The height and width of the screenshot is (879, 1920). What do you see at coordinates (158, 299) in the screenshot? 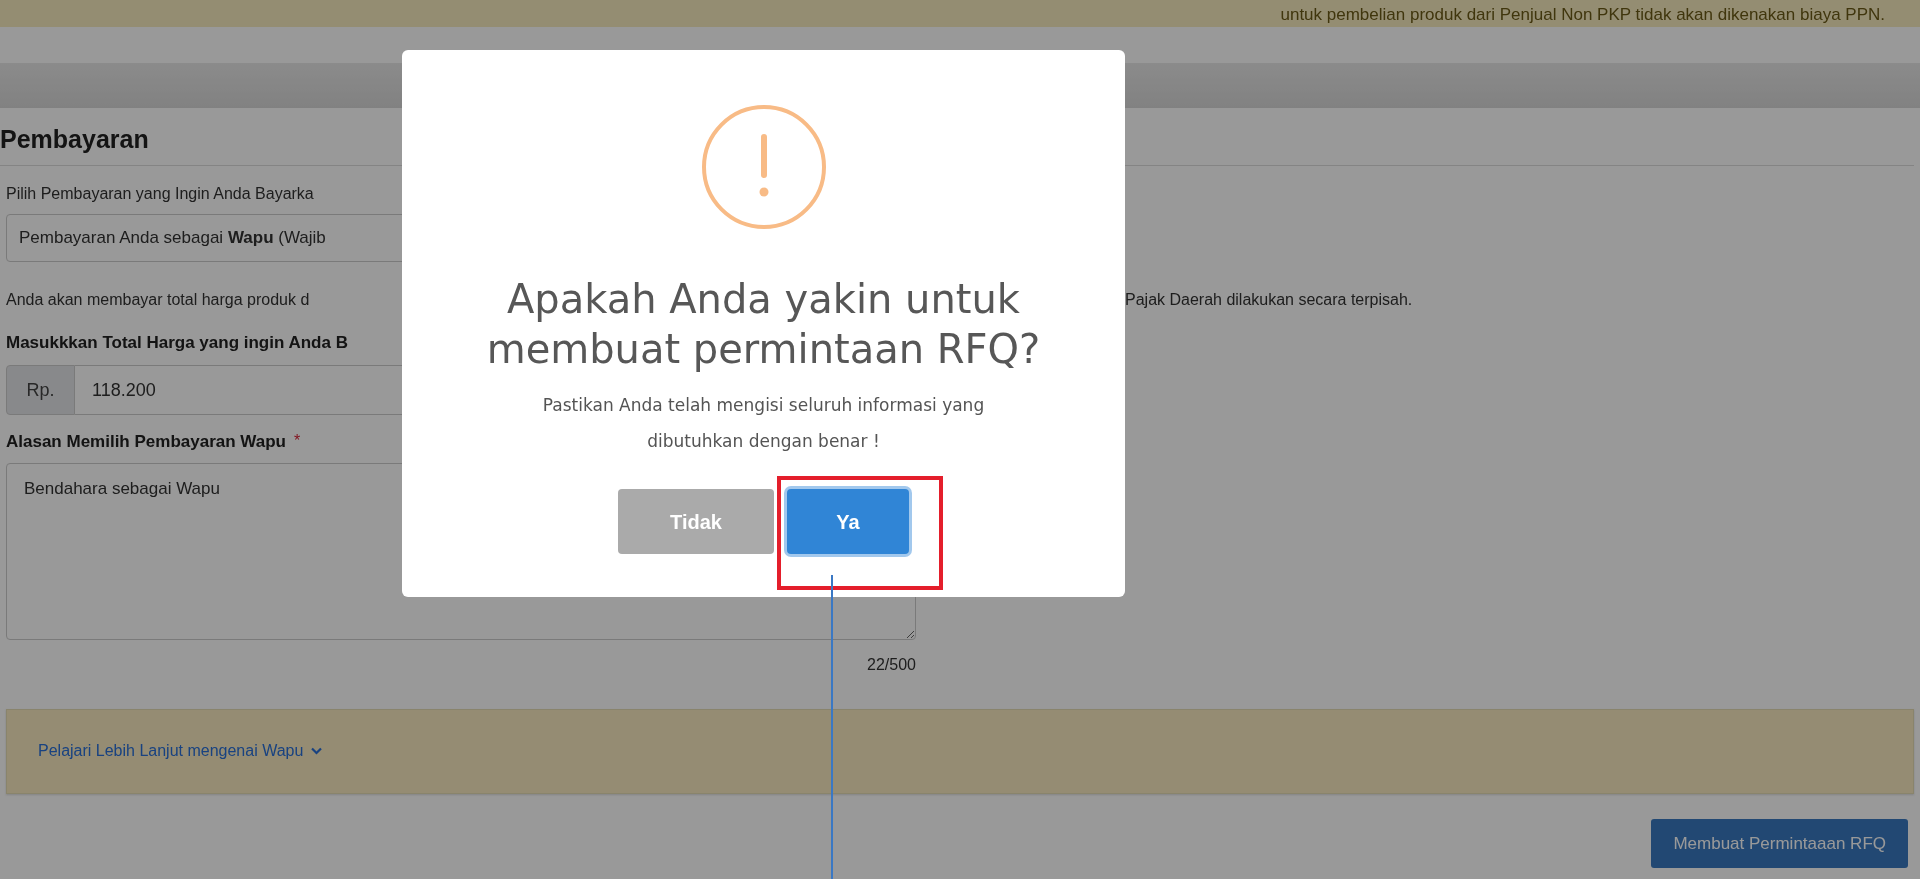
I see `info-text: Anda akan membayar total harga produk d` at bounding box center [158, 299].